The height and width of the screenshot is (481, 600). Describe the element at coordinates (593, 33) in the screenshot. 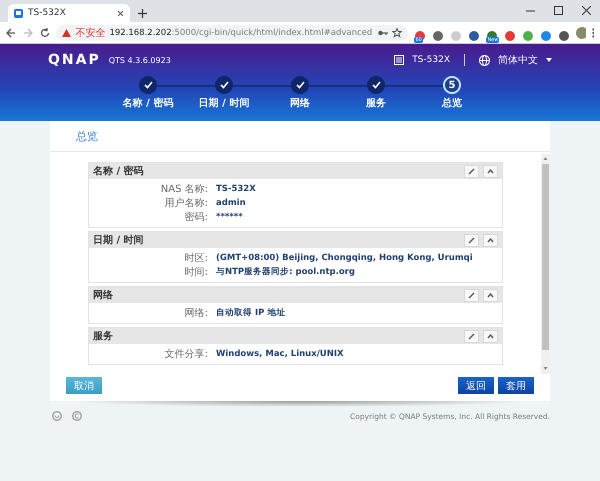

I see `menu-icon` at that location.